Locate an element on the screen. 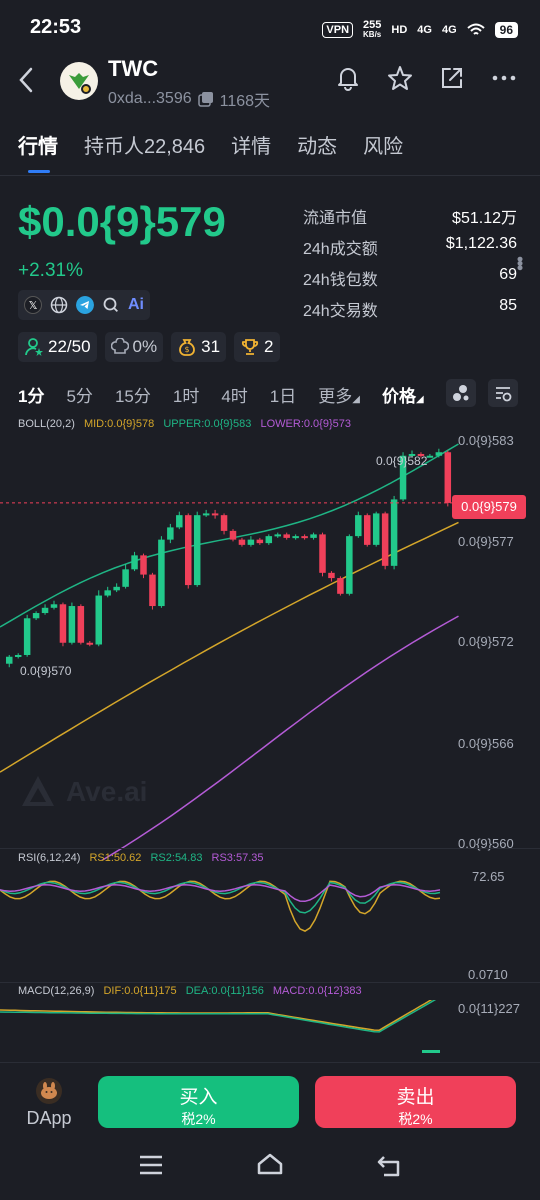 Image resolution: width=540 pixels, height=1200 pixels. globe-icon is located at coordinates (59, 305).